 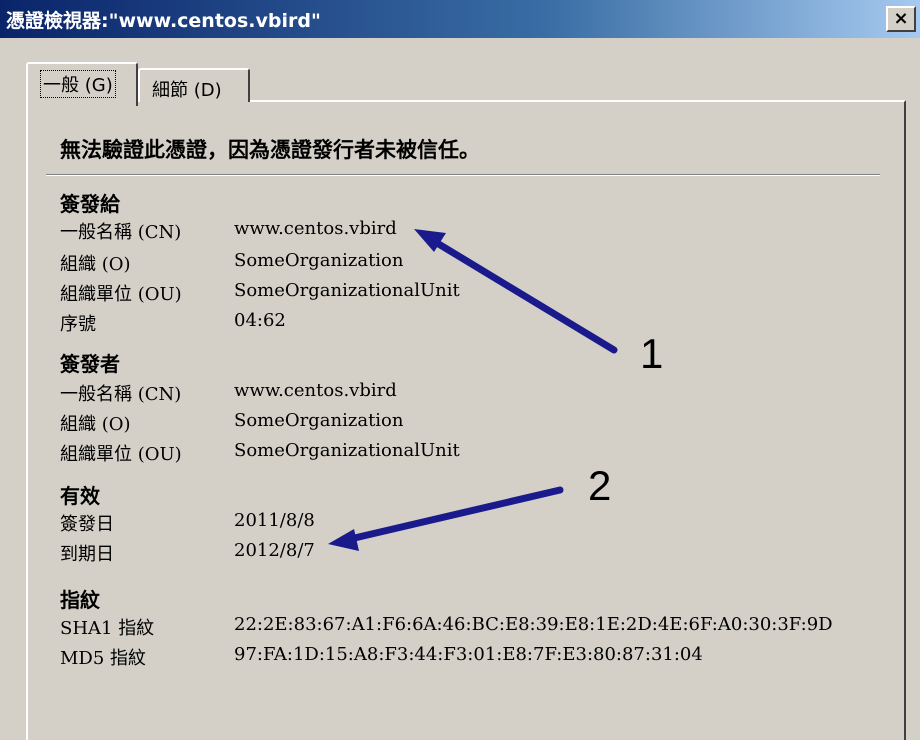 I want to click on tab-details: 細節 (D), so click(x=194, y=85).